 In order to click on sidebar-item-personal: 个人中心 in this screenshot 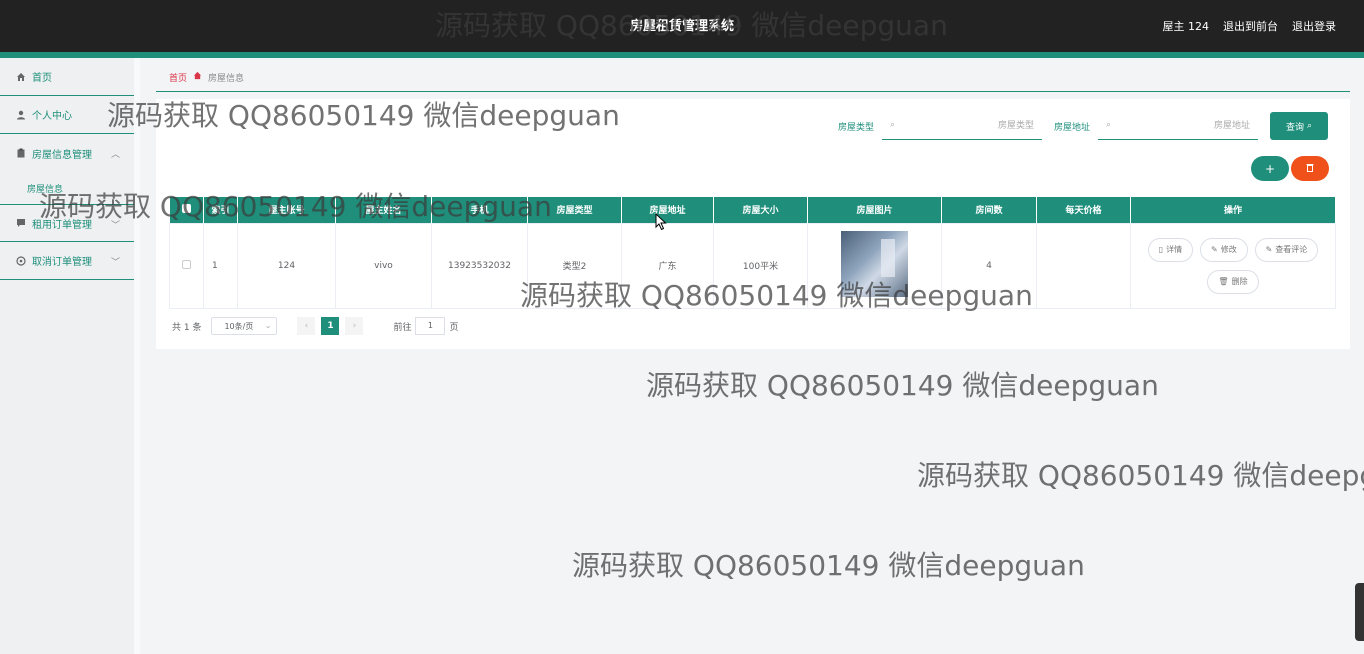, I will do `click(67, 115)`.